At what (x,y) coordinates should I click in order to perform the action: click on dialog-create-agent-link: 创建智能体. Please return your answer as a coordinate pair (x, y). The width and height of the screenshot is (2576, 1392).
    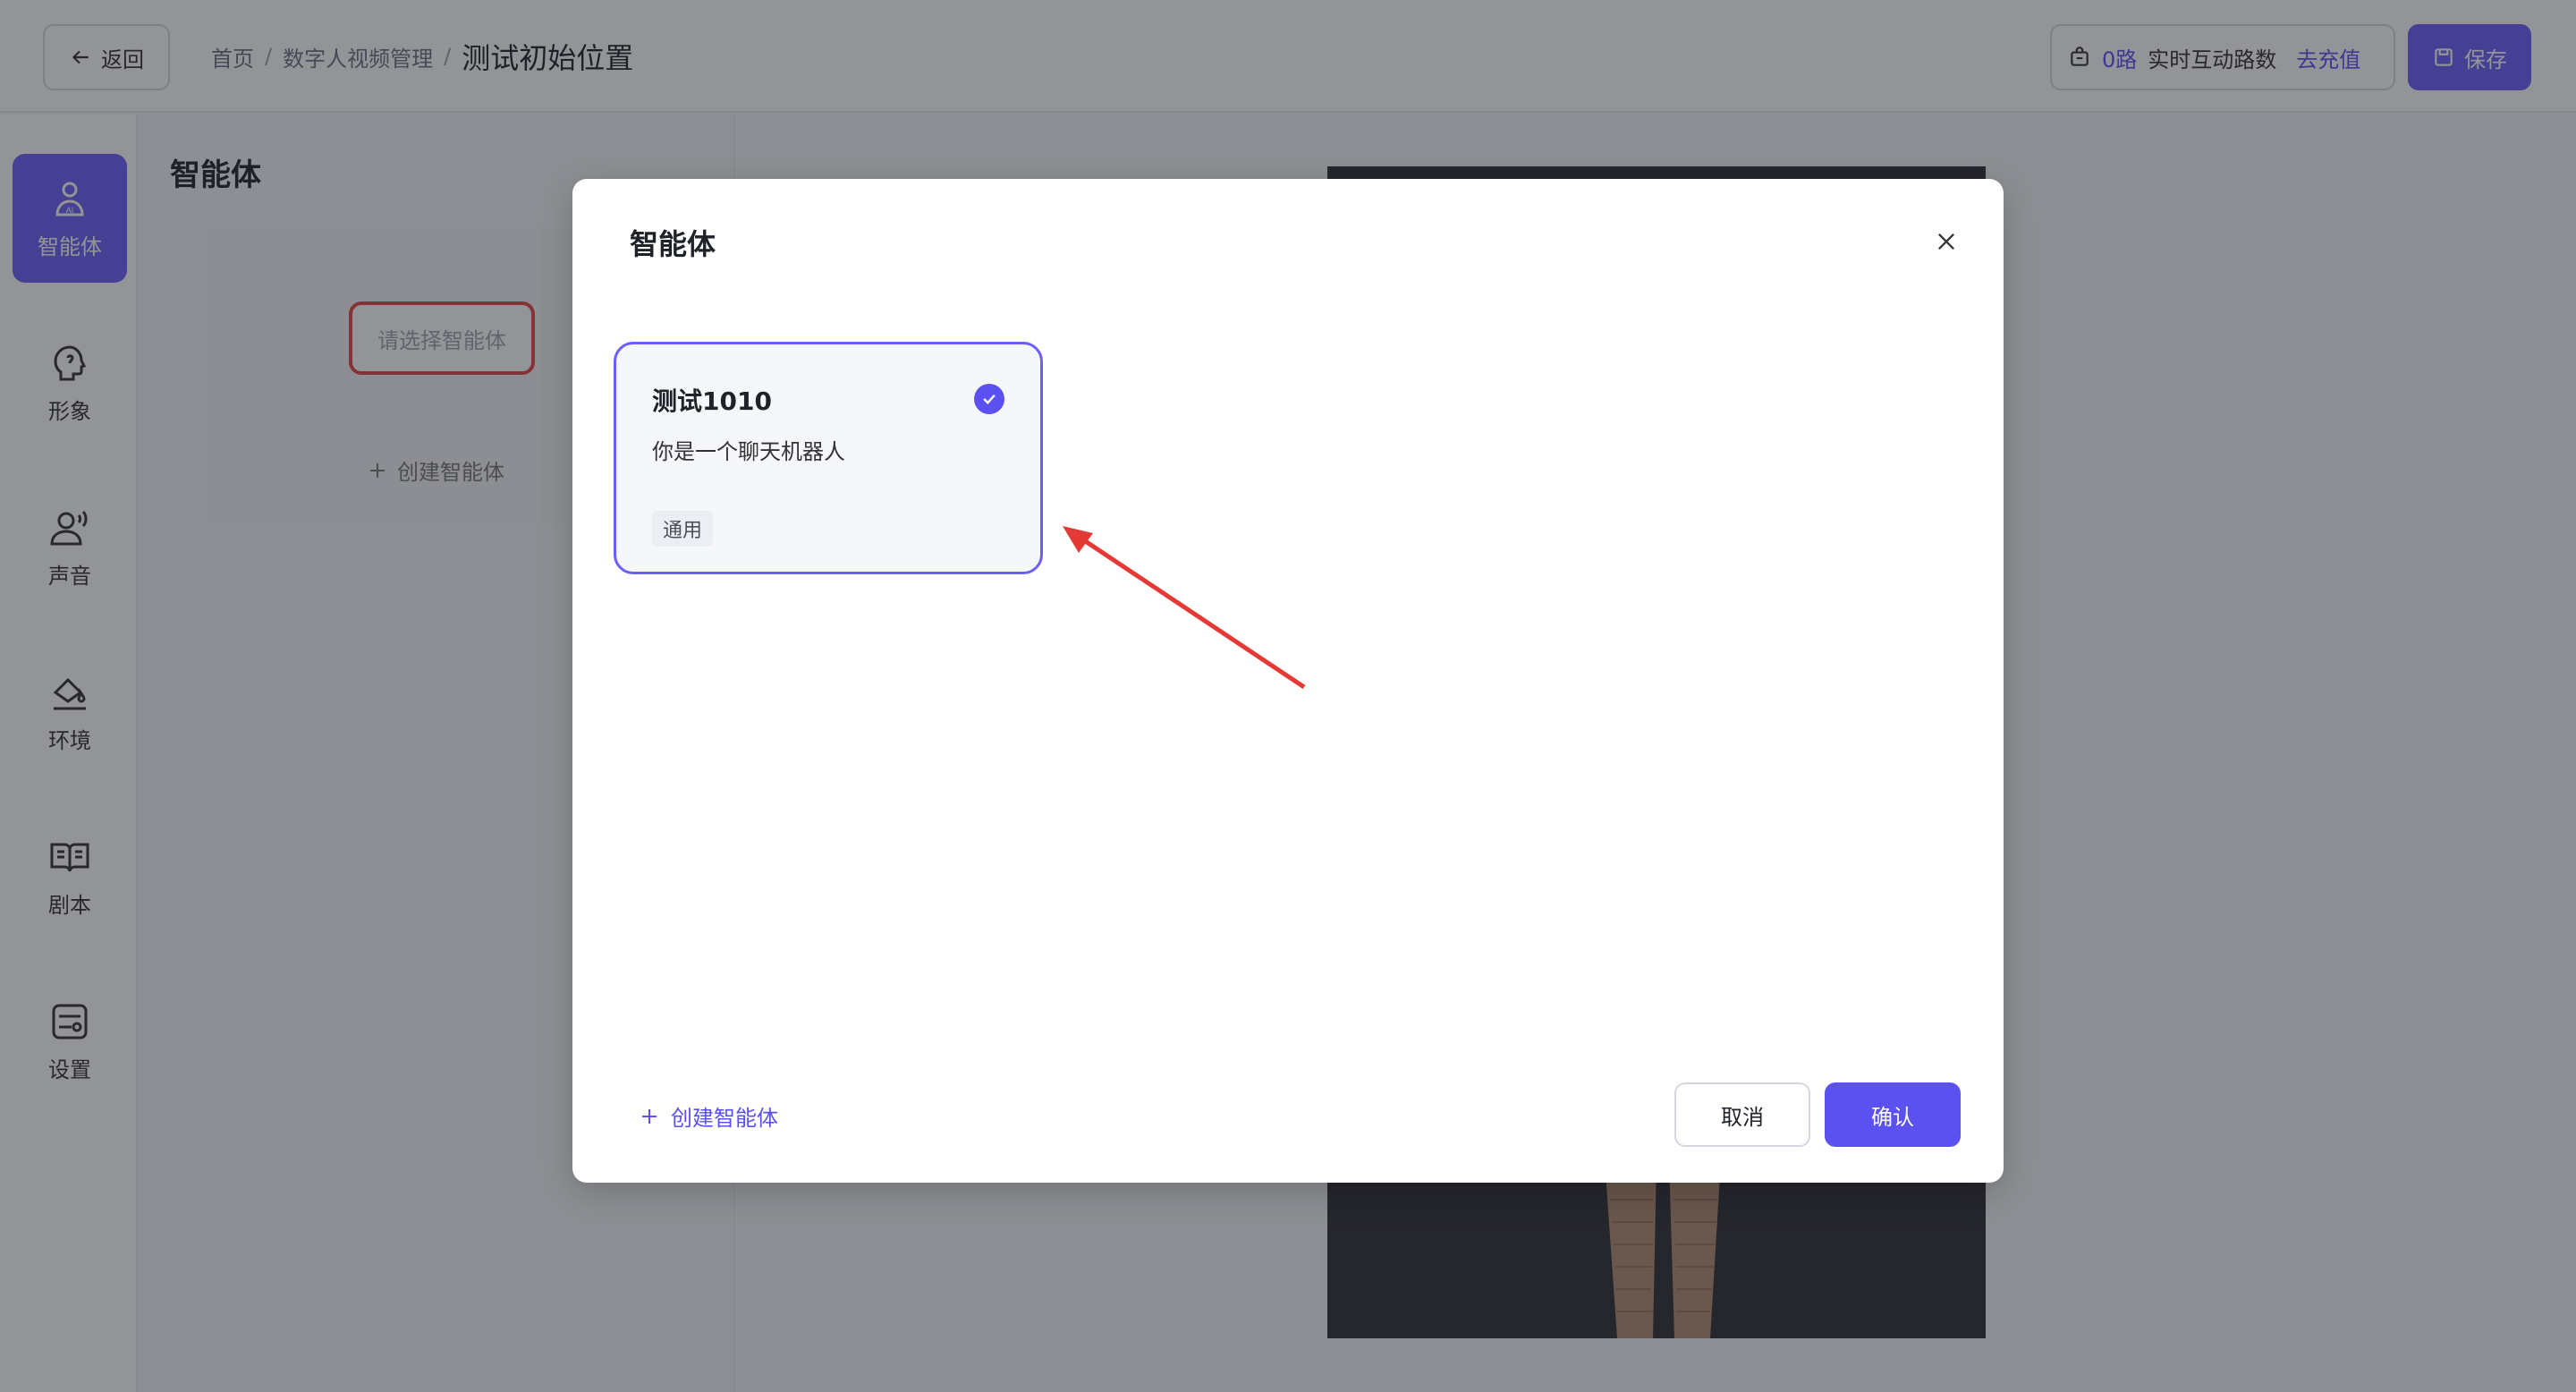
    Looking at the image, I should click on (708, 1116).